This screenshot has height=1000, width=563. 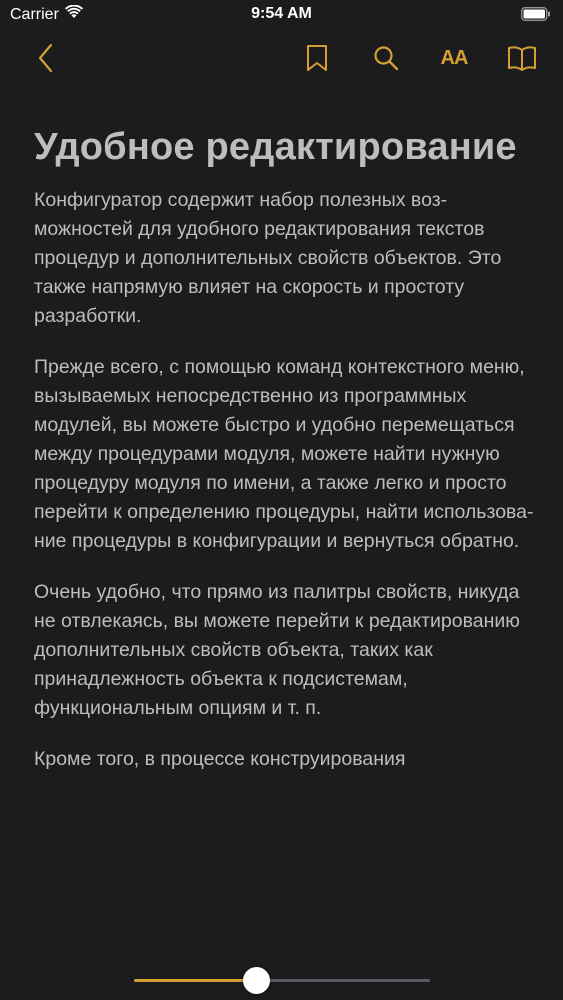 I want to click on book-icon, so click(x=522, y=58).